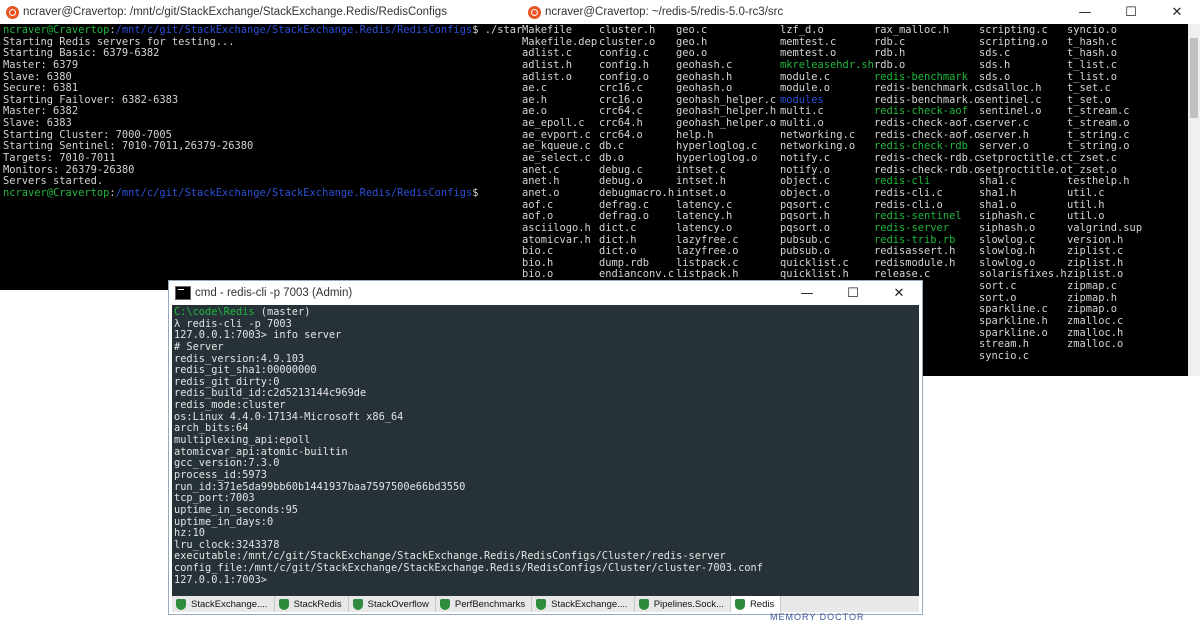 The width and height of the screenshot is (1200, 622). I want to click on file-item: syncio.c, so click(1004, 355).